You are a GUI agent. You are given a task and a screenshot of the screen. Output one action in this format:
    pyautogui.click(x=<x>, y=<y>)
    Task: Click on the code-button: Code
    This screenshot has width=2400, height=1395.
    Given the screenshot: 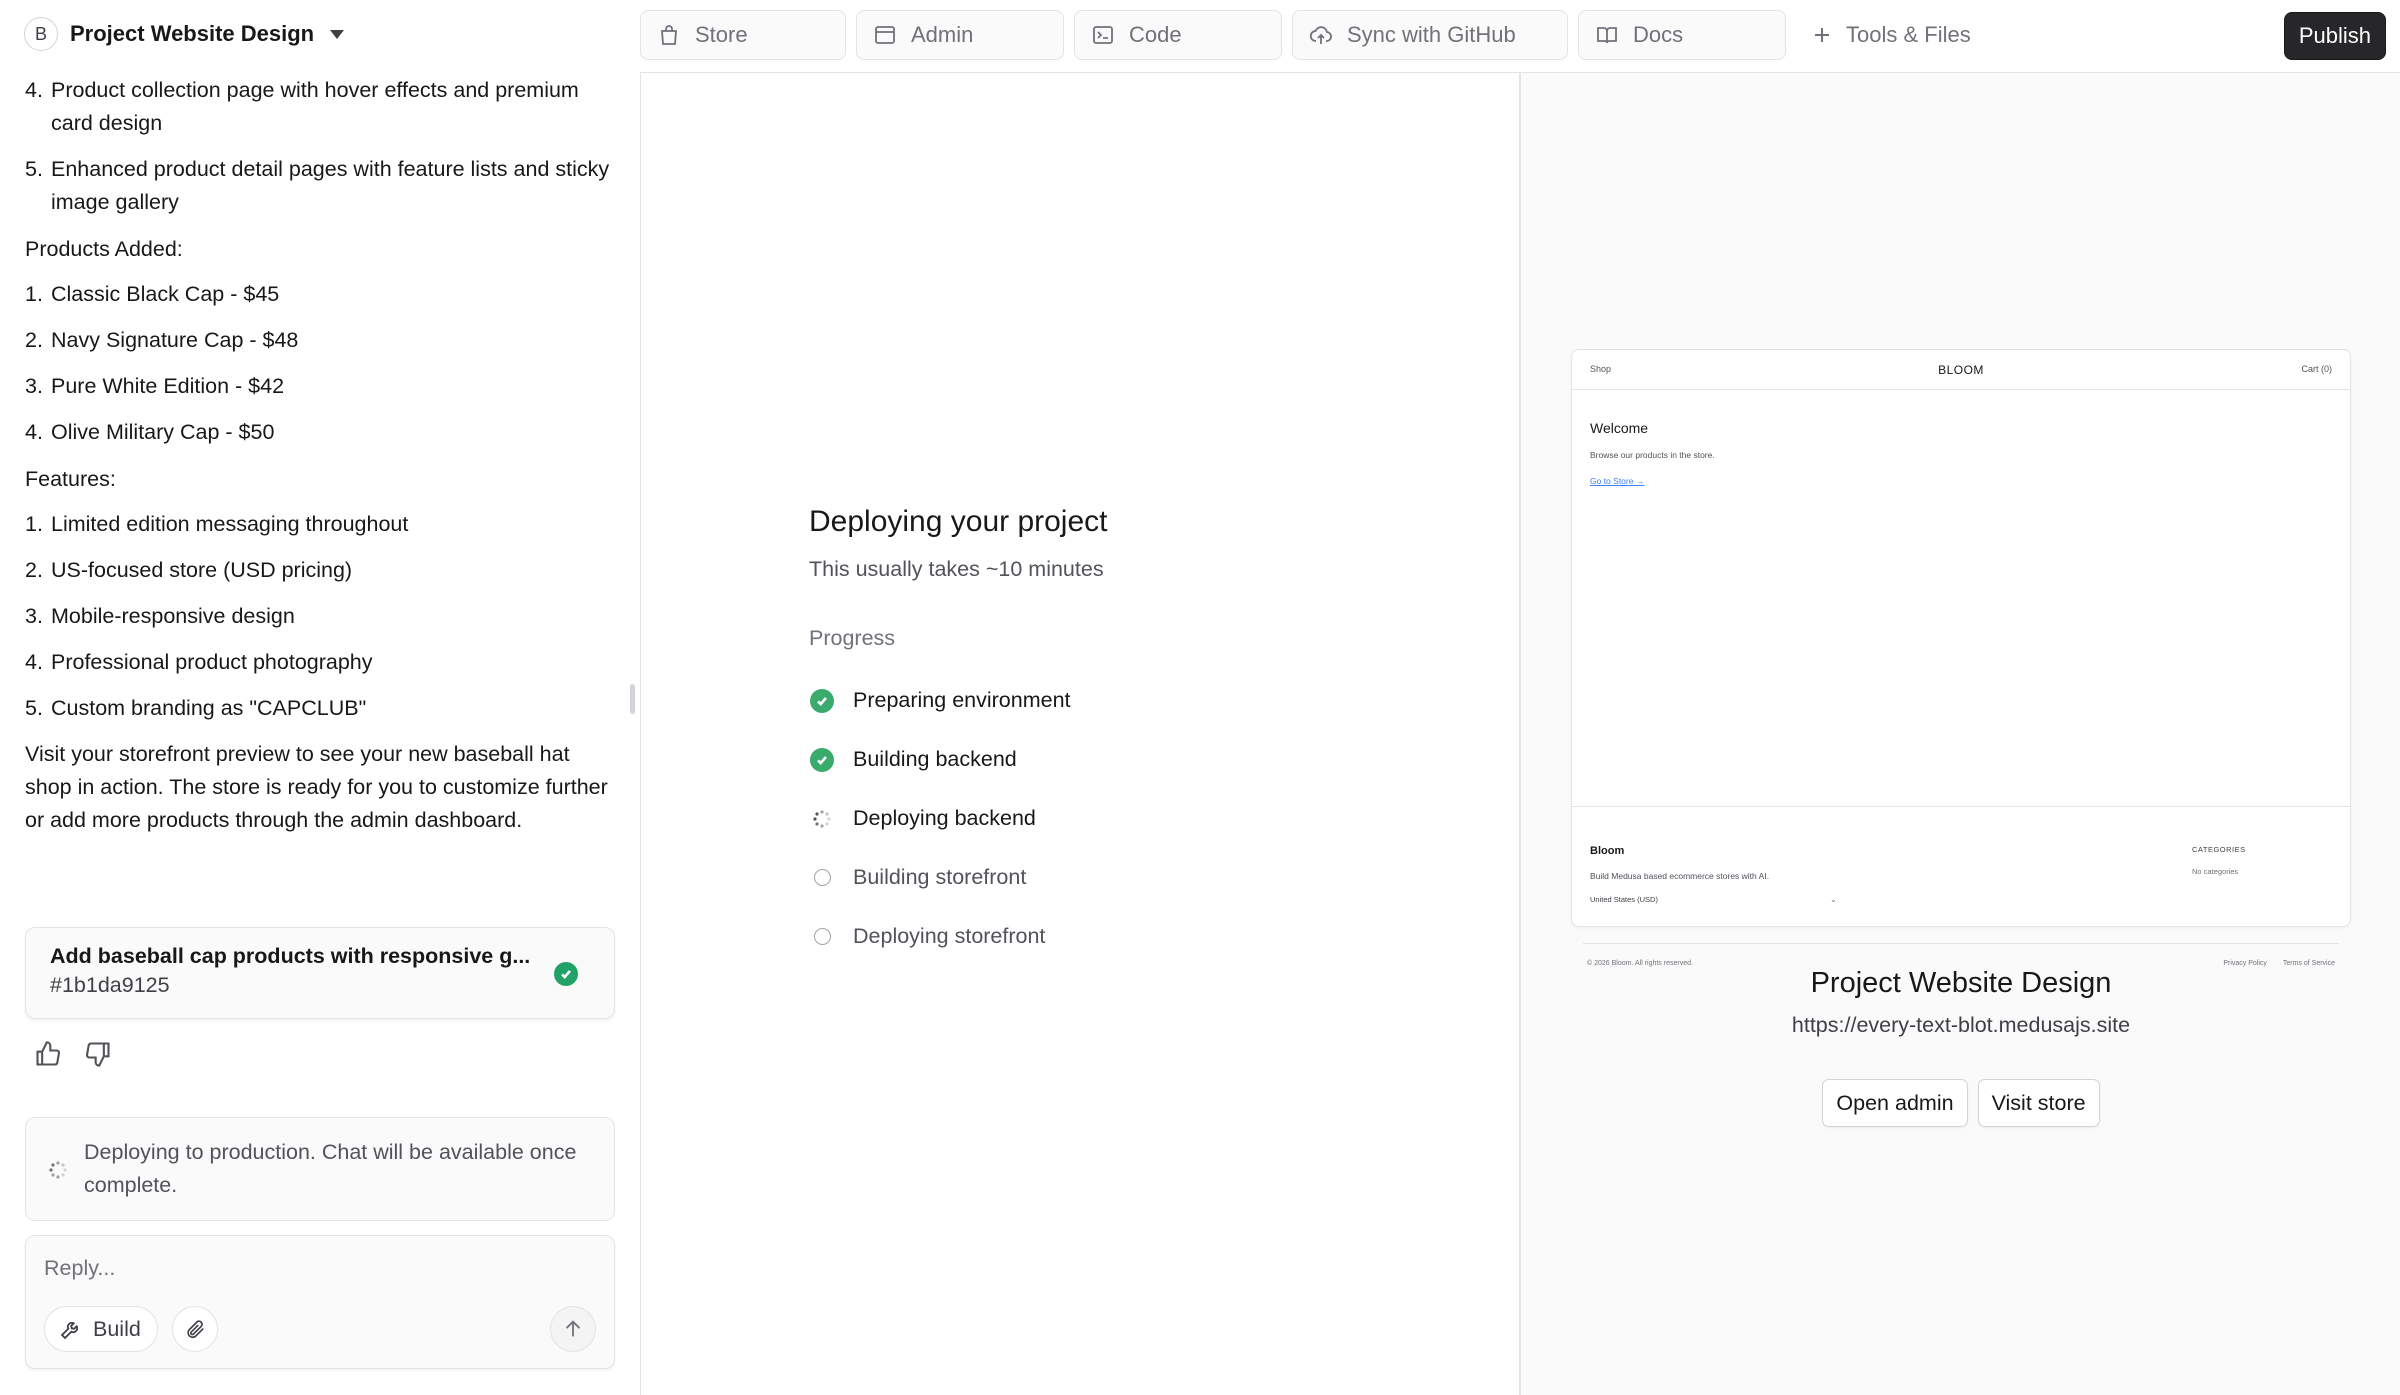 What is the action you would take?
    pyautogui.click(x=1178, y=35)
    